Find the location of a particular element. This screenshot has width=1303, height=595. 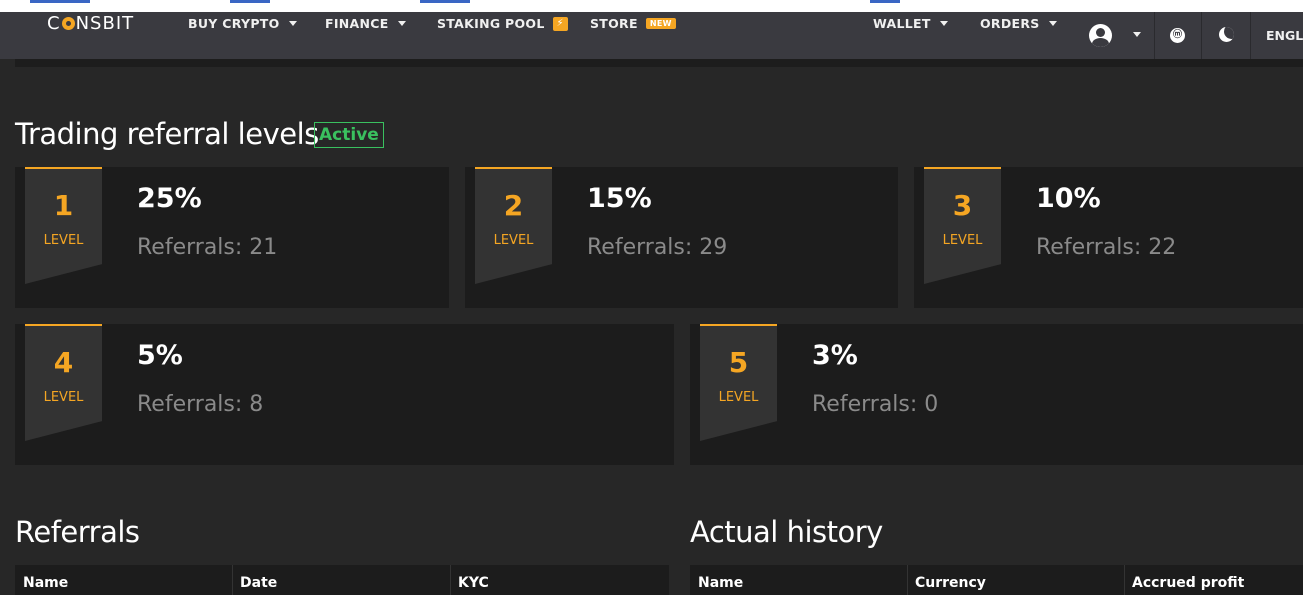

level-number: 2 is located at coordinates (513, 205).